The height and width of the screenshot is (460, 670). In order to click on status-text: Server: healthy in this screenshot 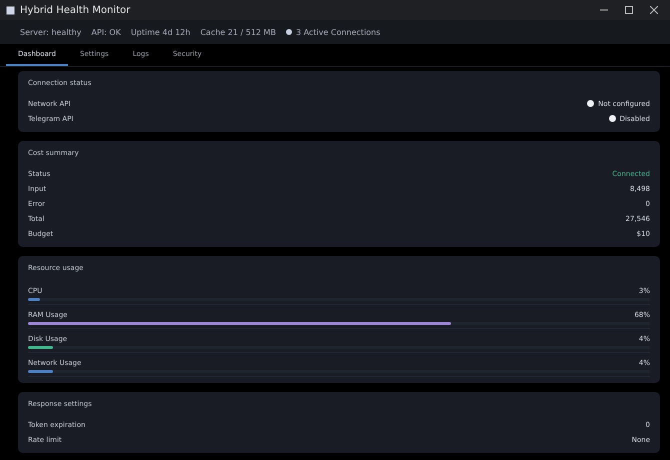, I will do `click(51, 32)`.